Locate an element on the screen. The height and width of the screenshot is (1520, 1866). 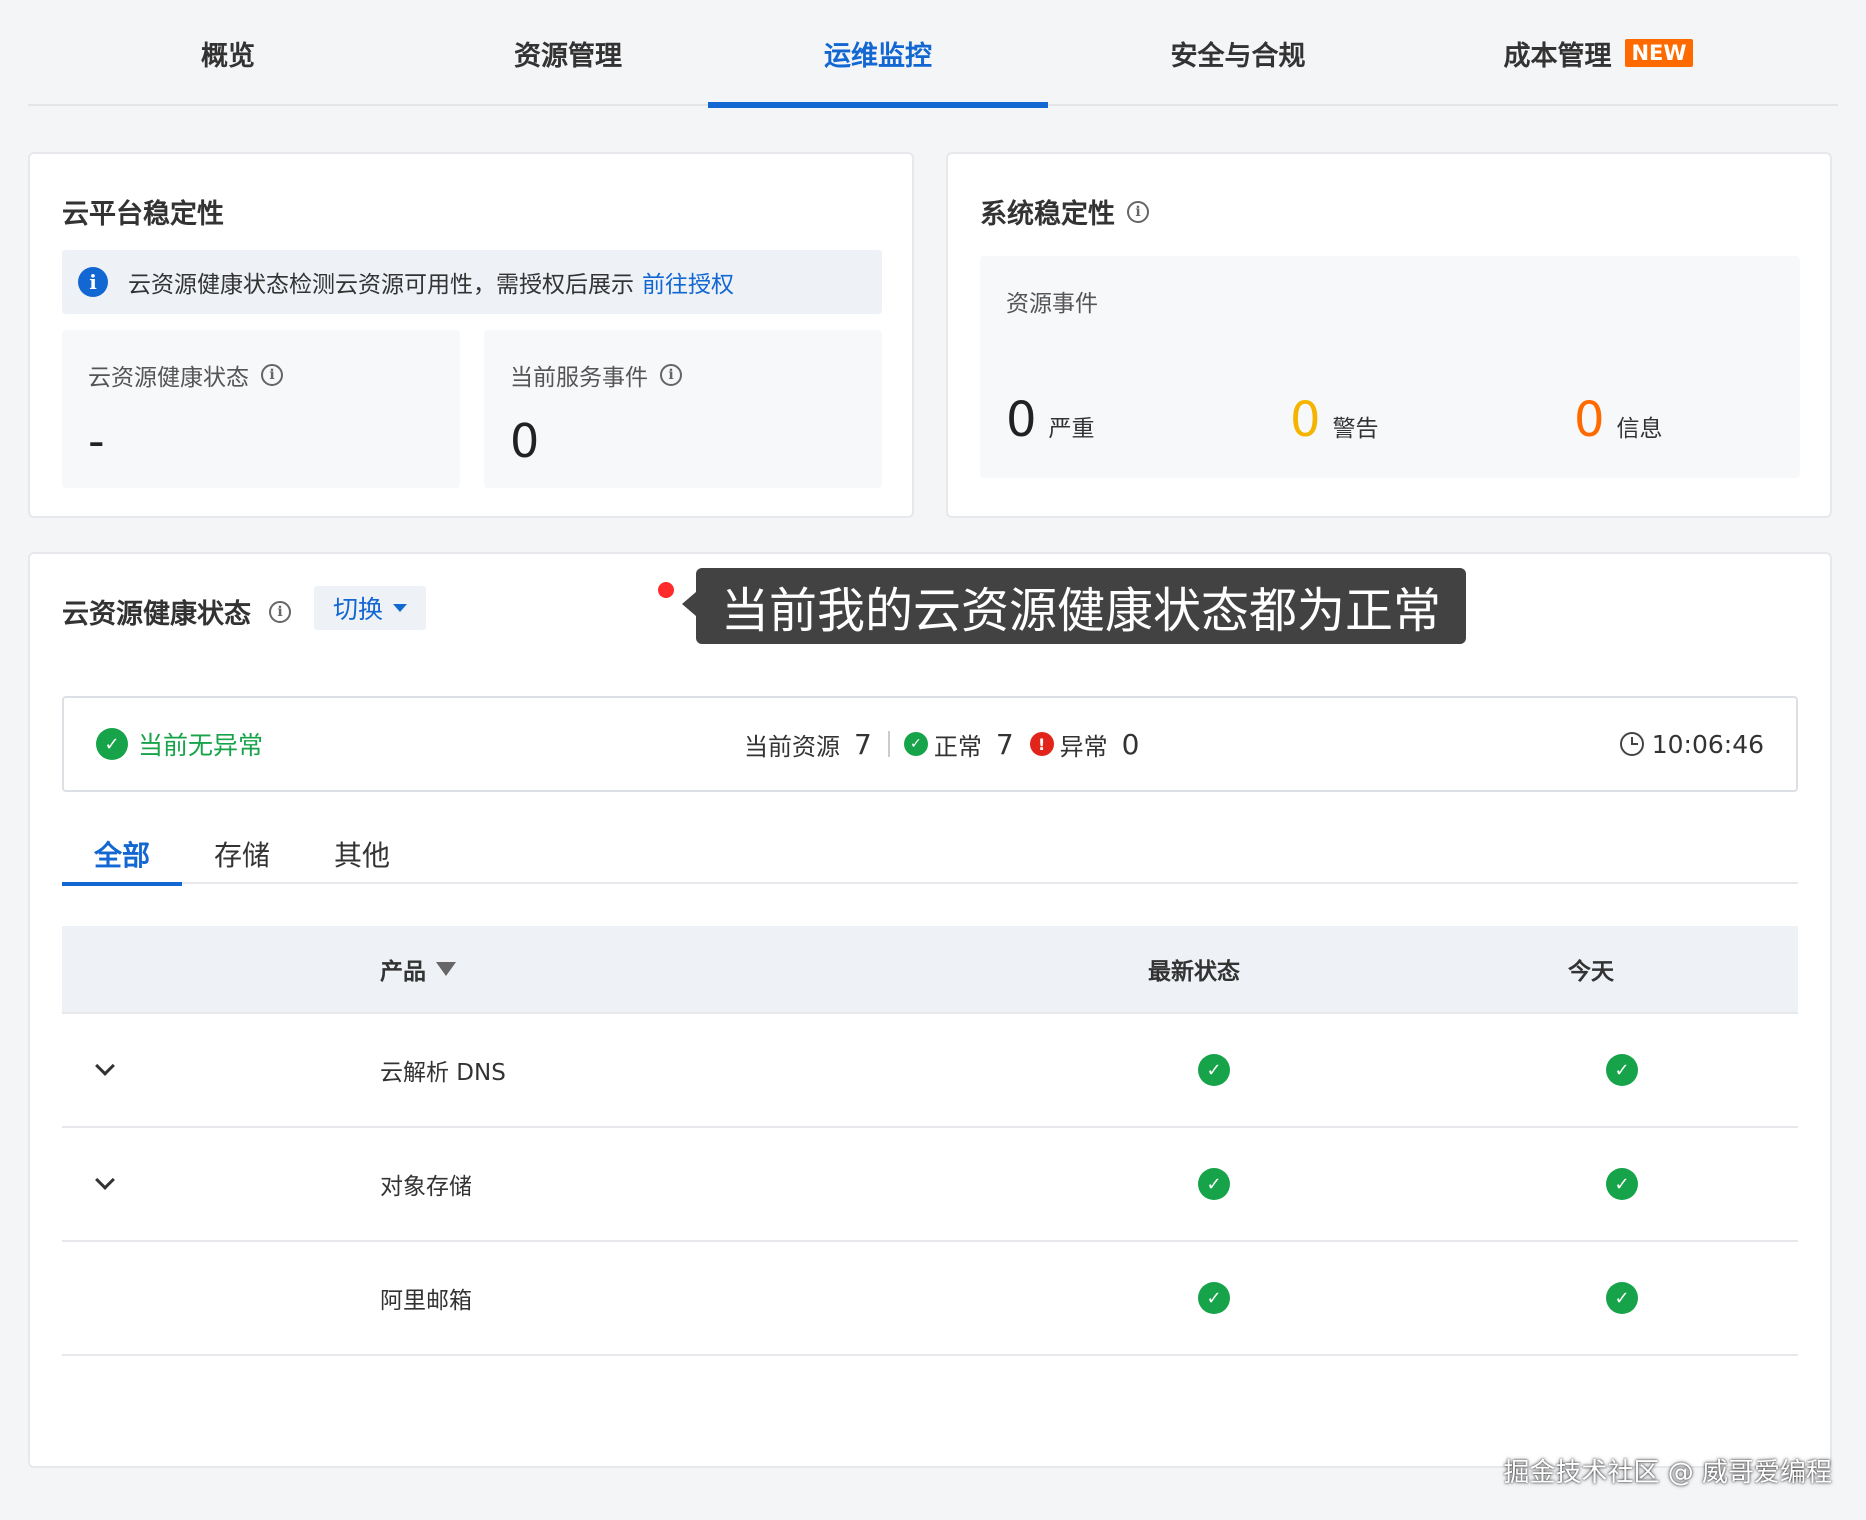
subtab-all: 全部 is located at coordinates (122, 855).